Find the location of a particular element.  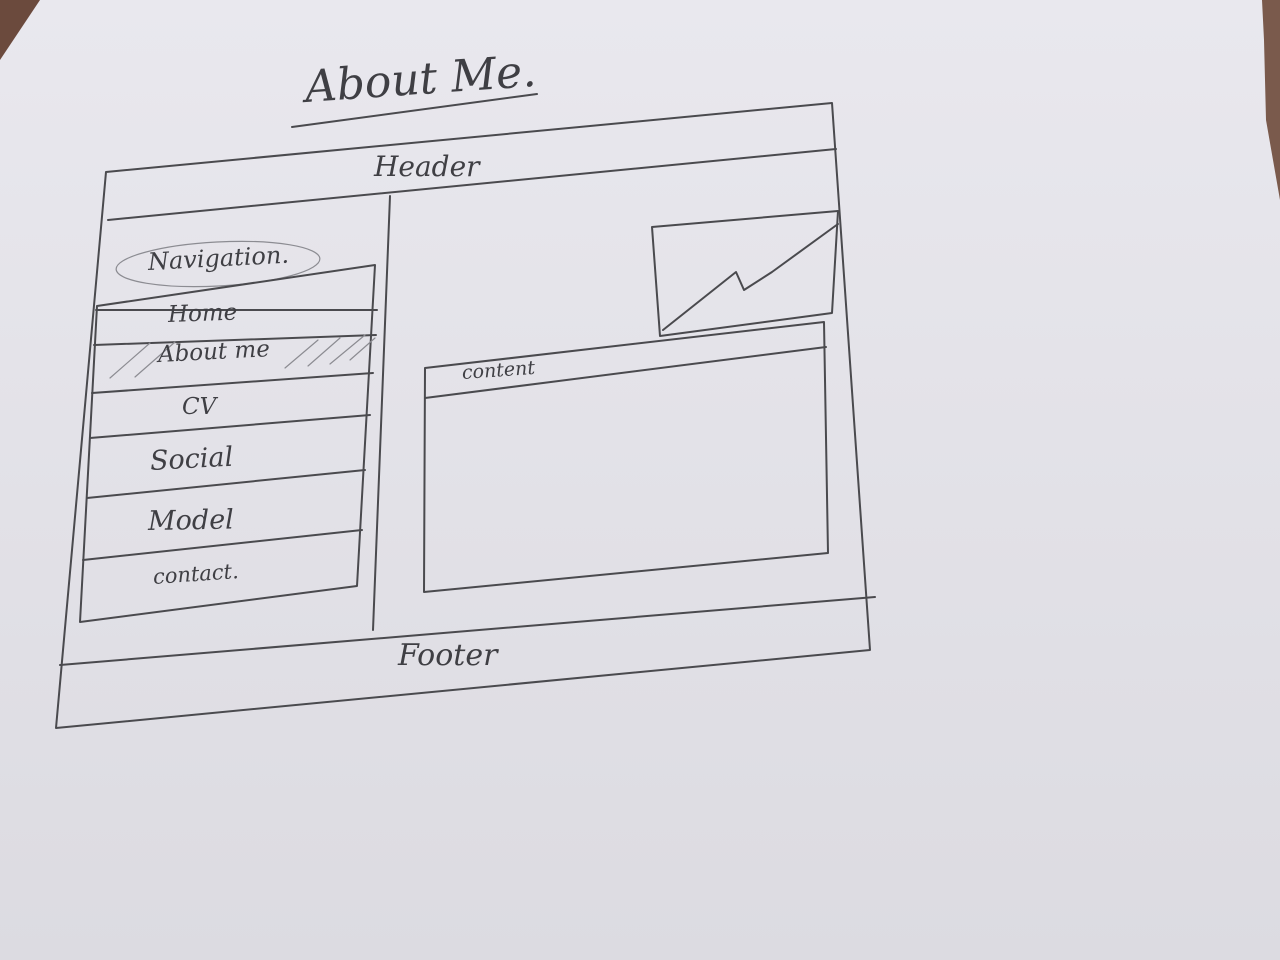

nav-item-social: Social is located at coordinates (191, 459).